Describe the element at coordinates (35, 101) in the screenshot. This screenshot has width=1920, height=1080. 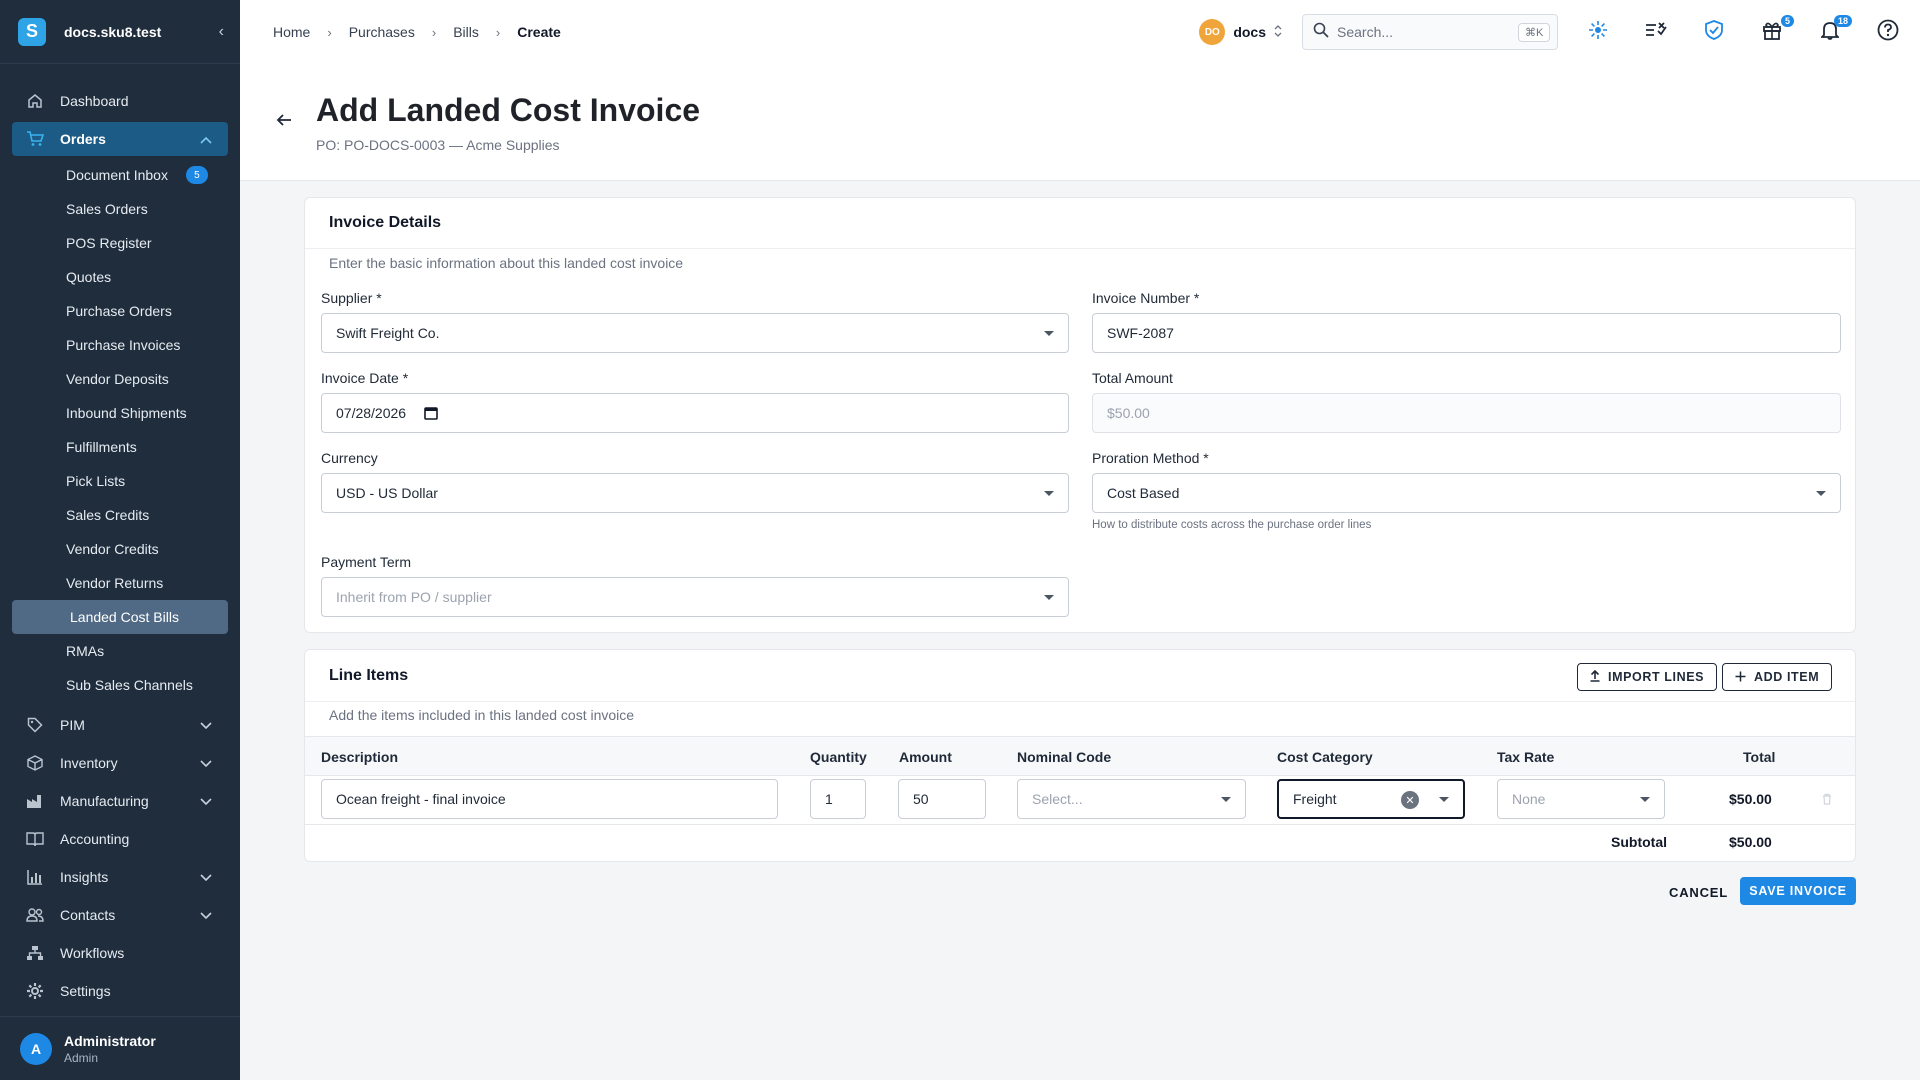
I see `home-icon` at that location.